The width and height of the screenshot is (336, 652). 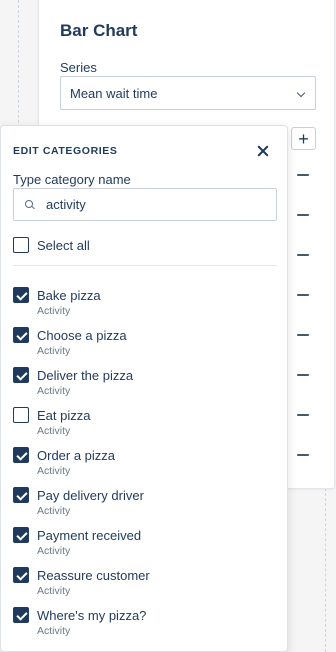 I want to click on divider, so click(x=145, y=265).